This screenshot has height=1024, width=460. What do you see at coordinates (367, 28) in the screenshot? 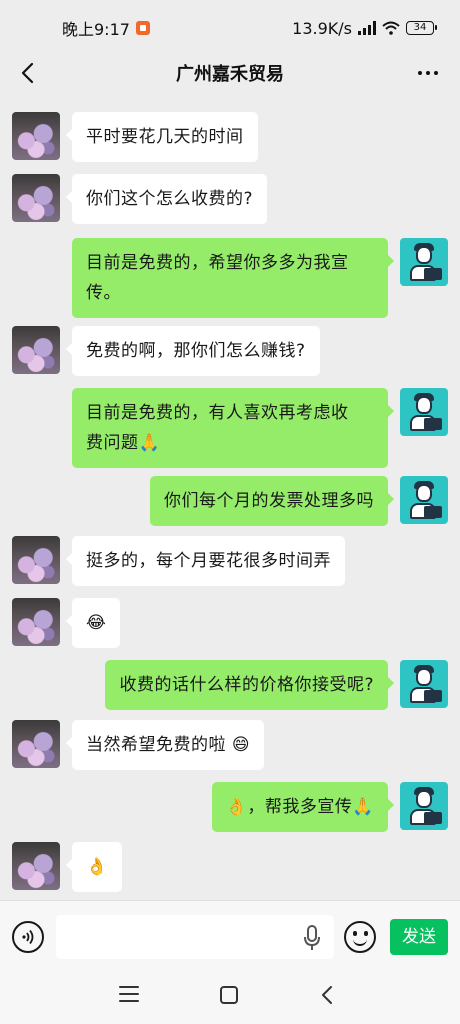
I see `signal-icon` at bounding box center [367, 28].